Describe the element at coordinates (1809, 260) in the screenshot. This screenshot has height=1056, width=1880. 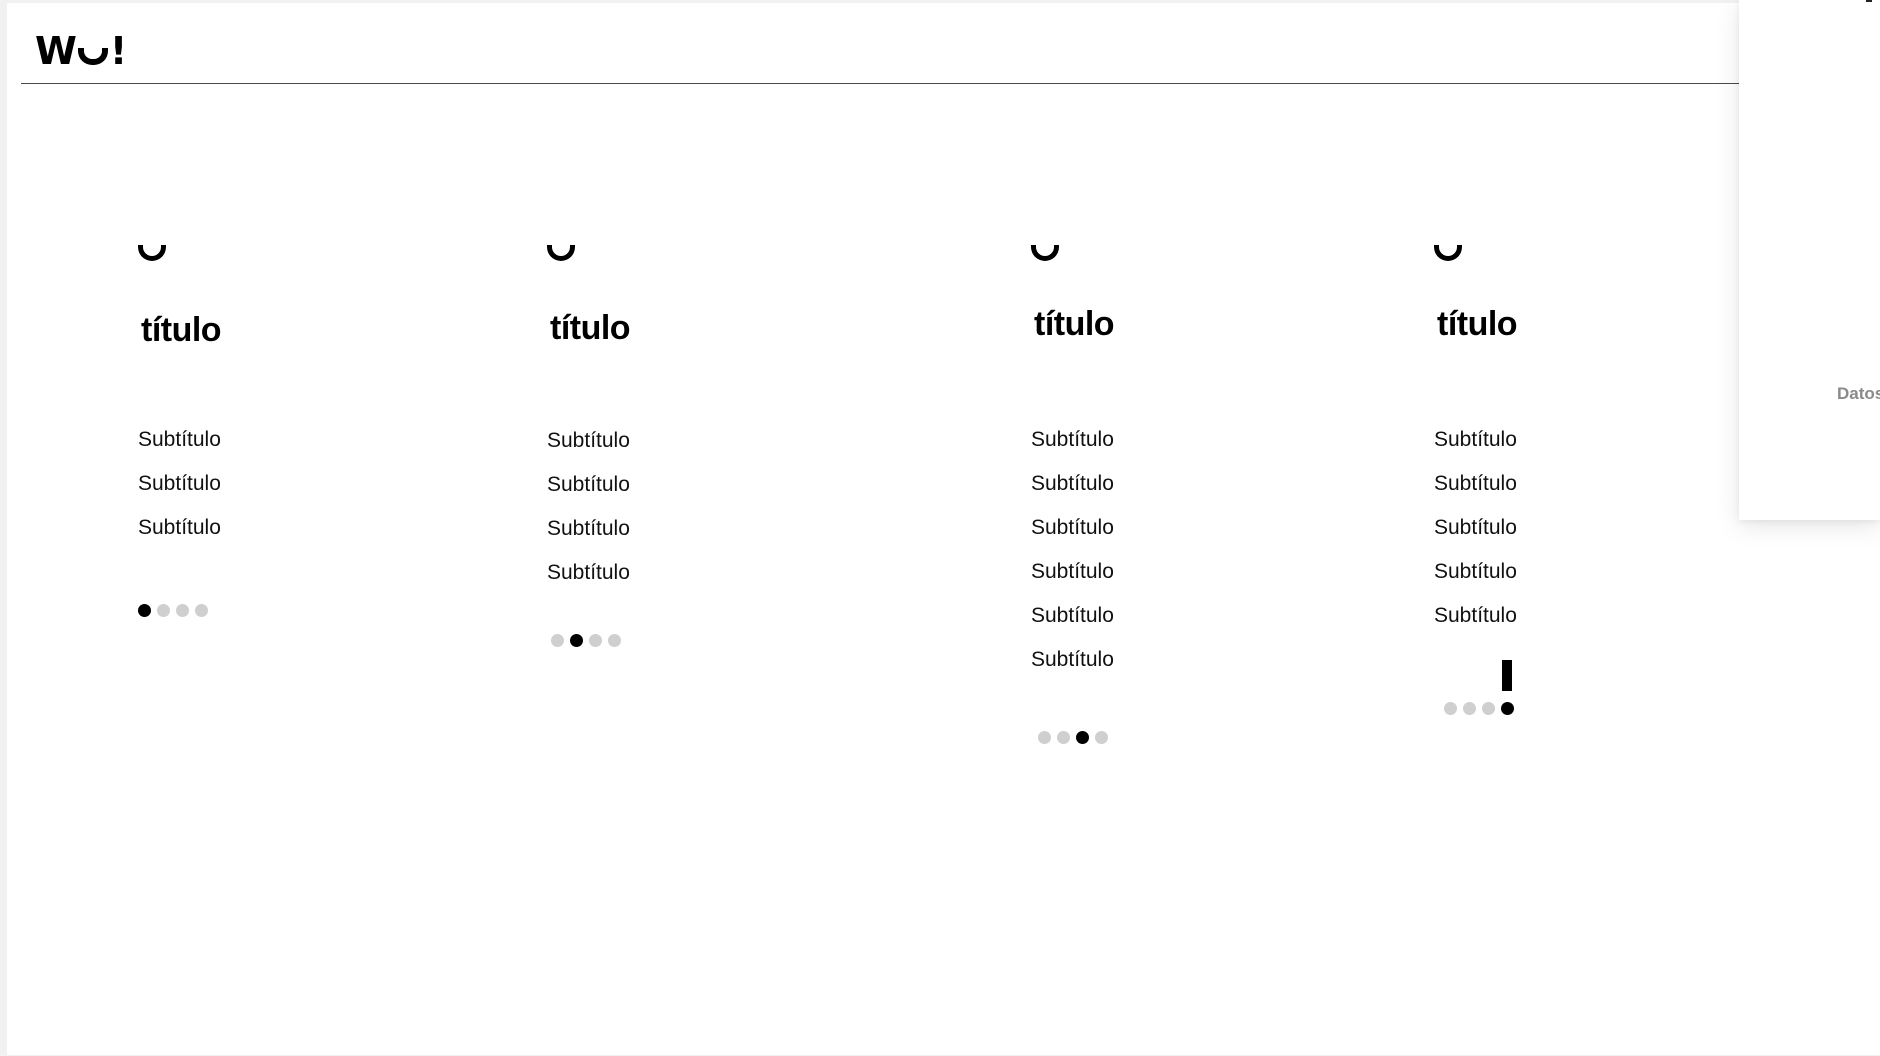
I see `side-panel: Datos` at that location.